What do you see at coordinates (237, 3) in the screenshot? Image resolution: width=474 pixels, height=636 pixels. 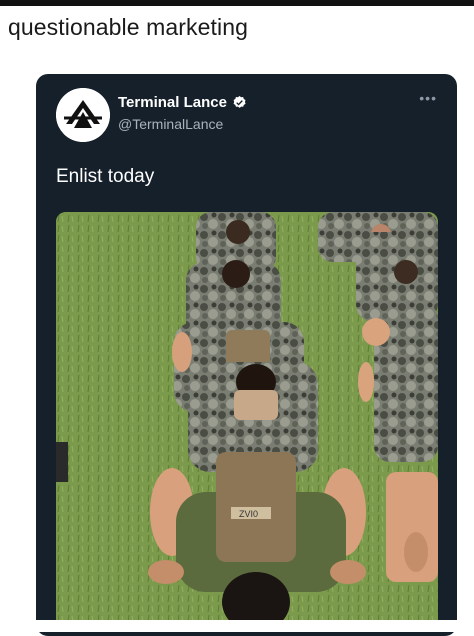 I see `top-bar` at bounding box center [237, 3].